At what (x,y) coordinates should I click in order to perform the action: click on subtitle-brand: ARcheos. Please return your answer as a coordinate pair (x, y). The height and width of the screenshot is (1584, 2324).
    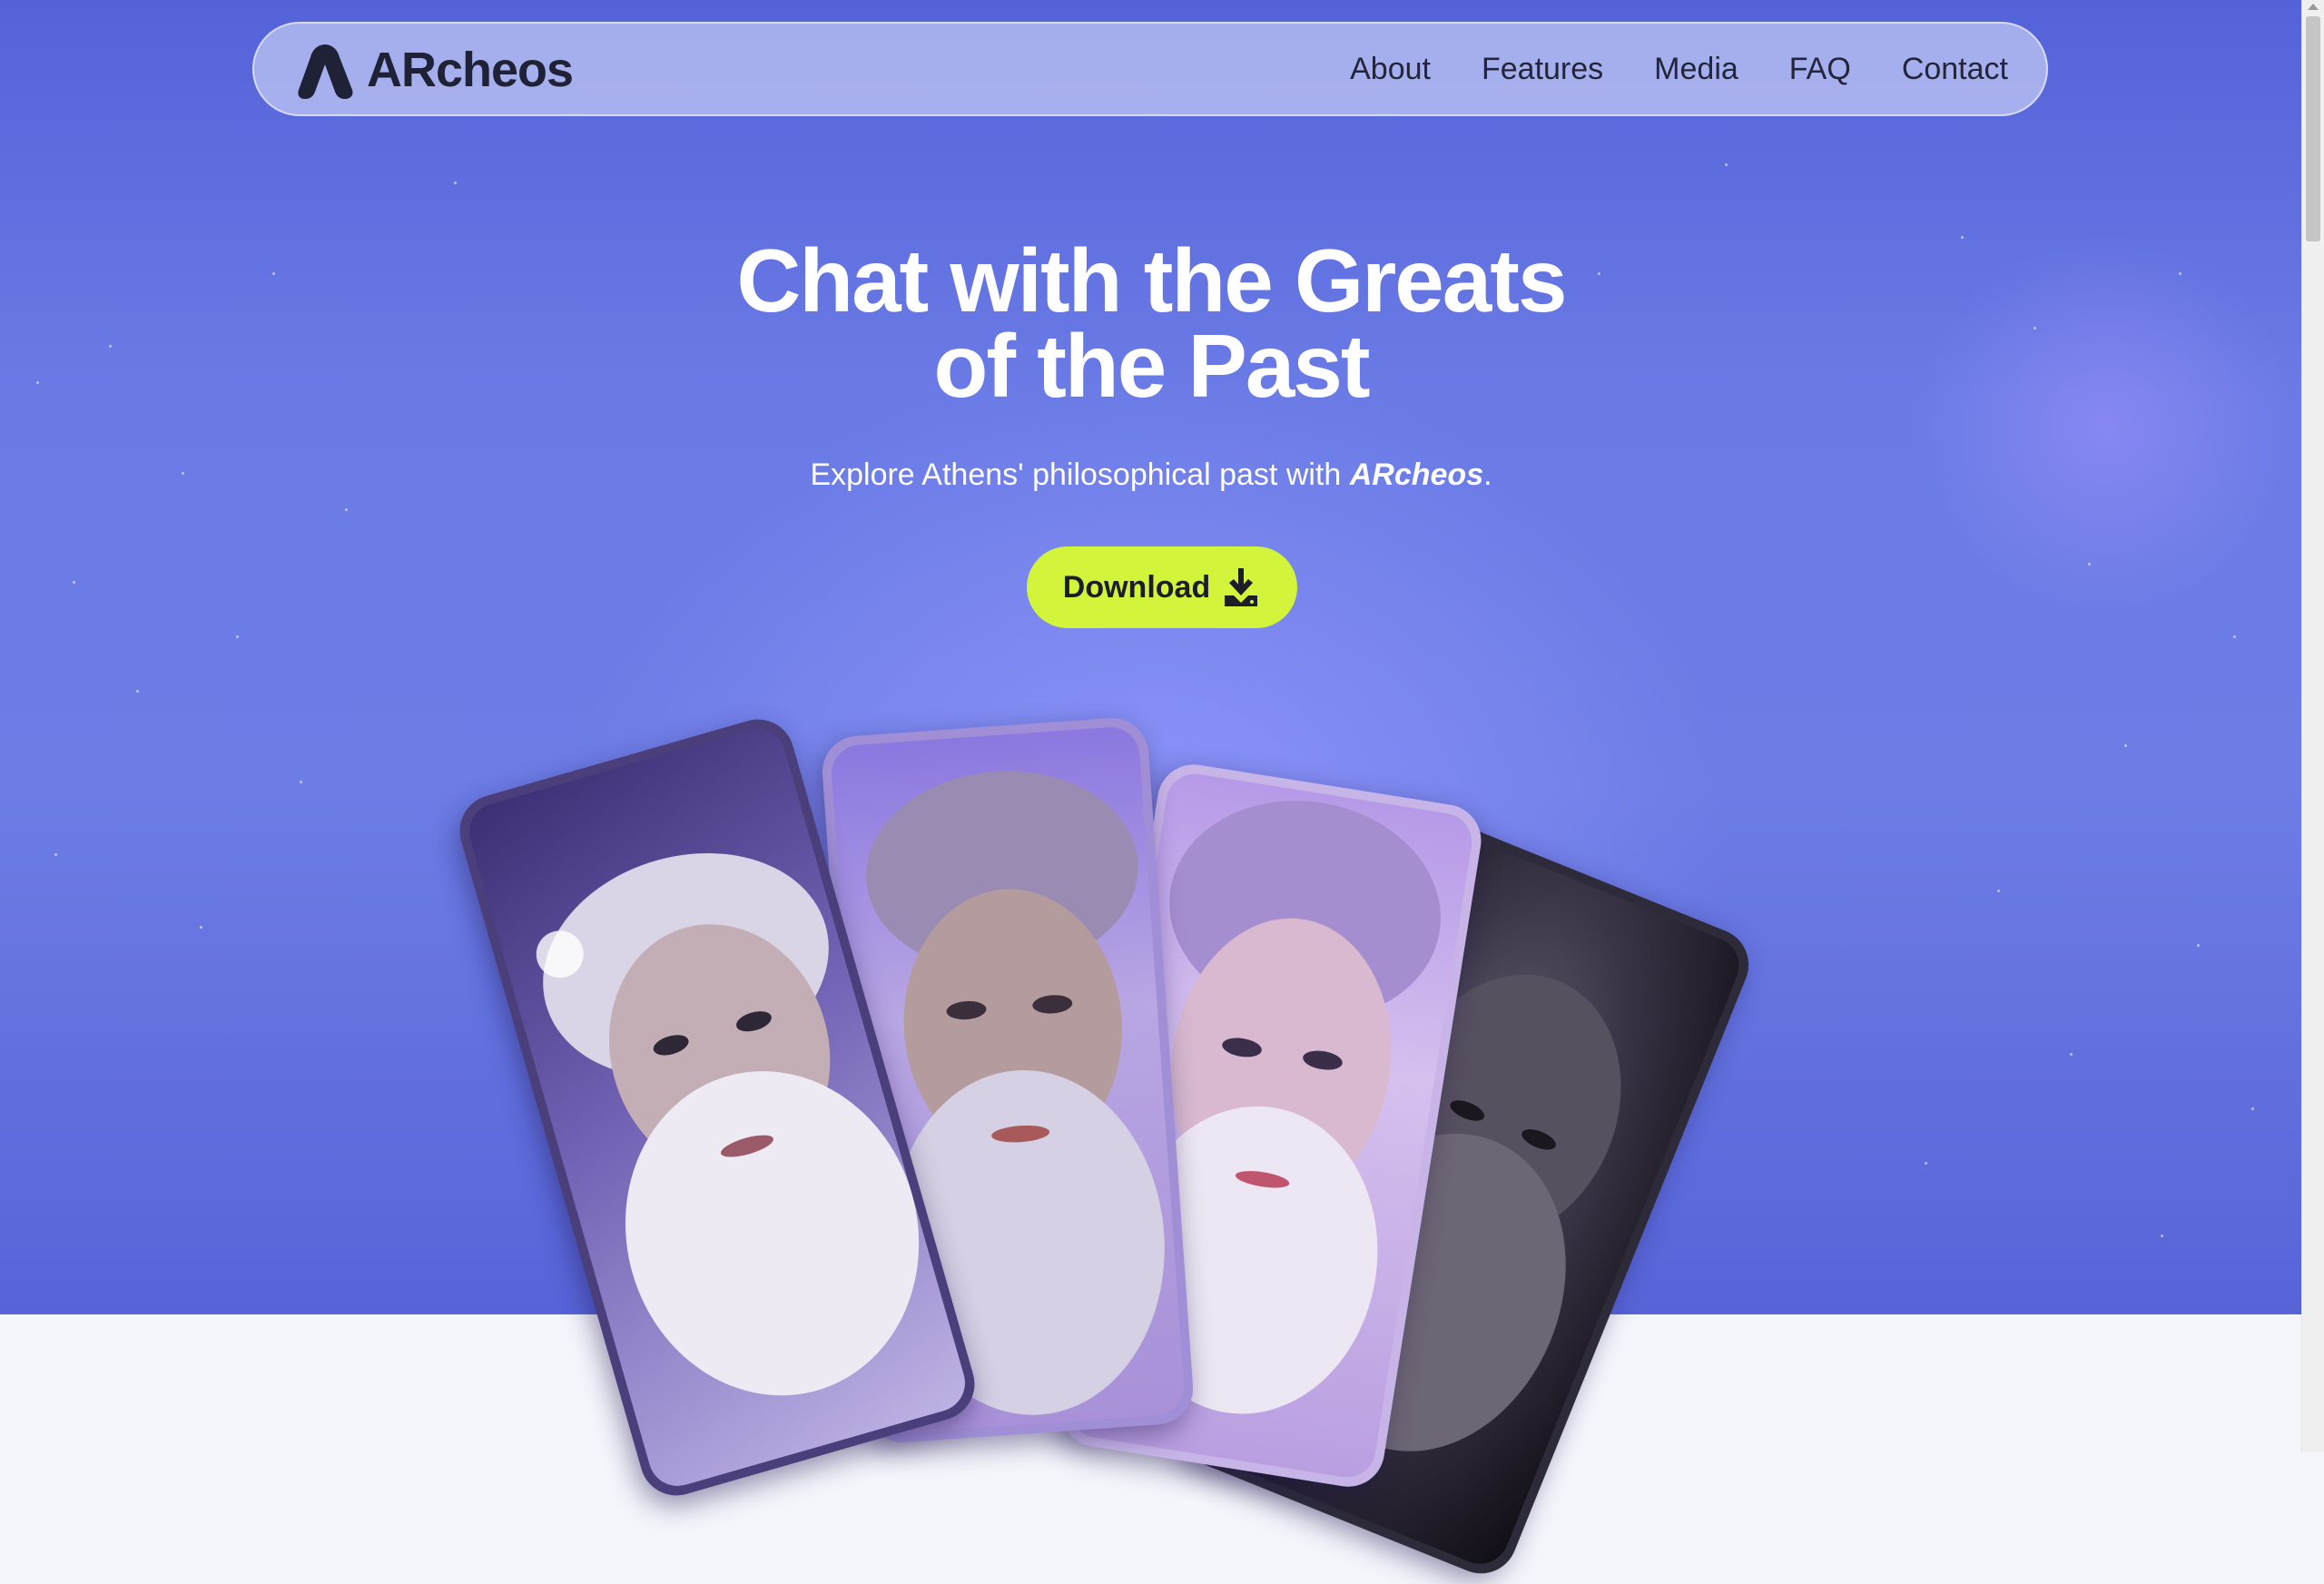
    Looking at the image, I should click on (1416, 474).